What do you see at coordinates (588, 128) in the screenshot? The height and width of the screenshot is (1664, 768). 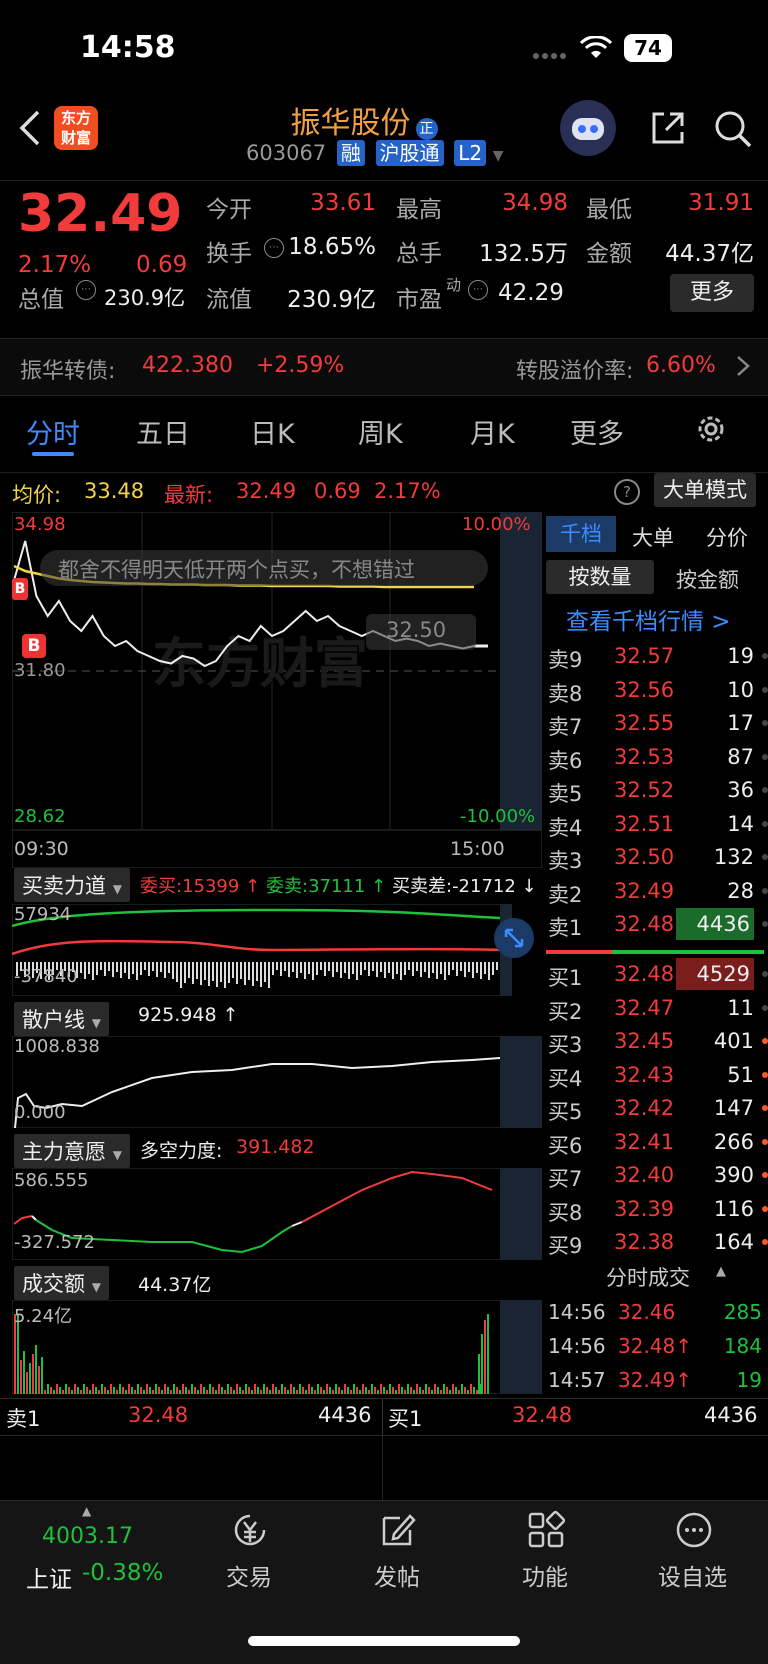 I see `robot-avatar-icon` at bounding box center [588, 128].